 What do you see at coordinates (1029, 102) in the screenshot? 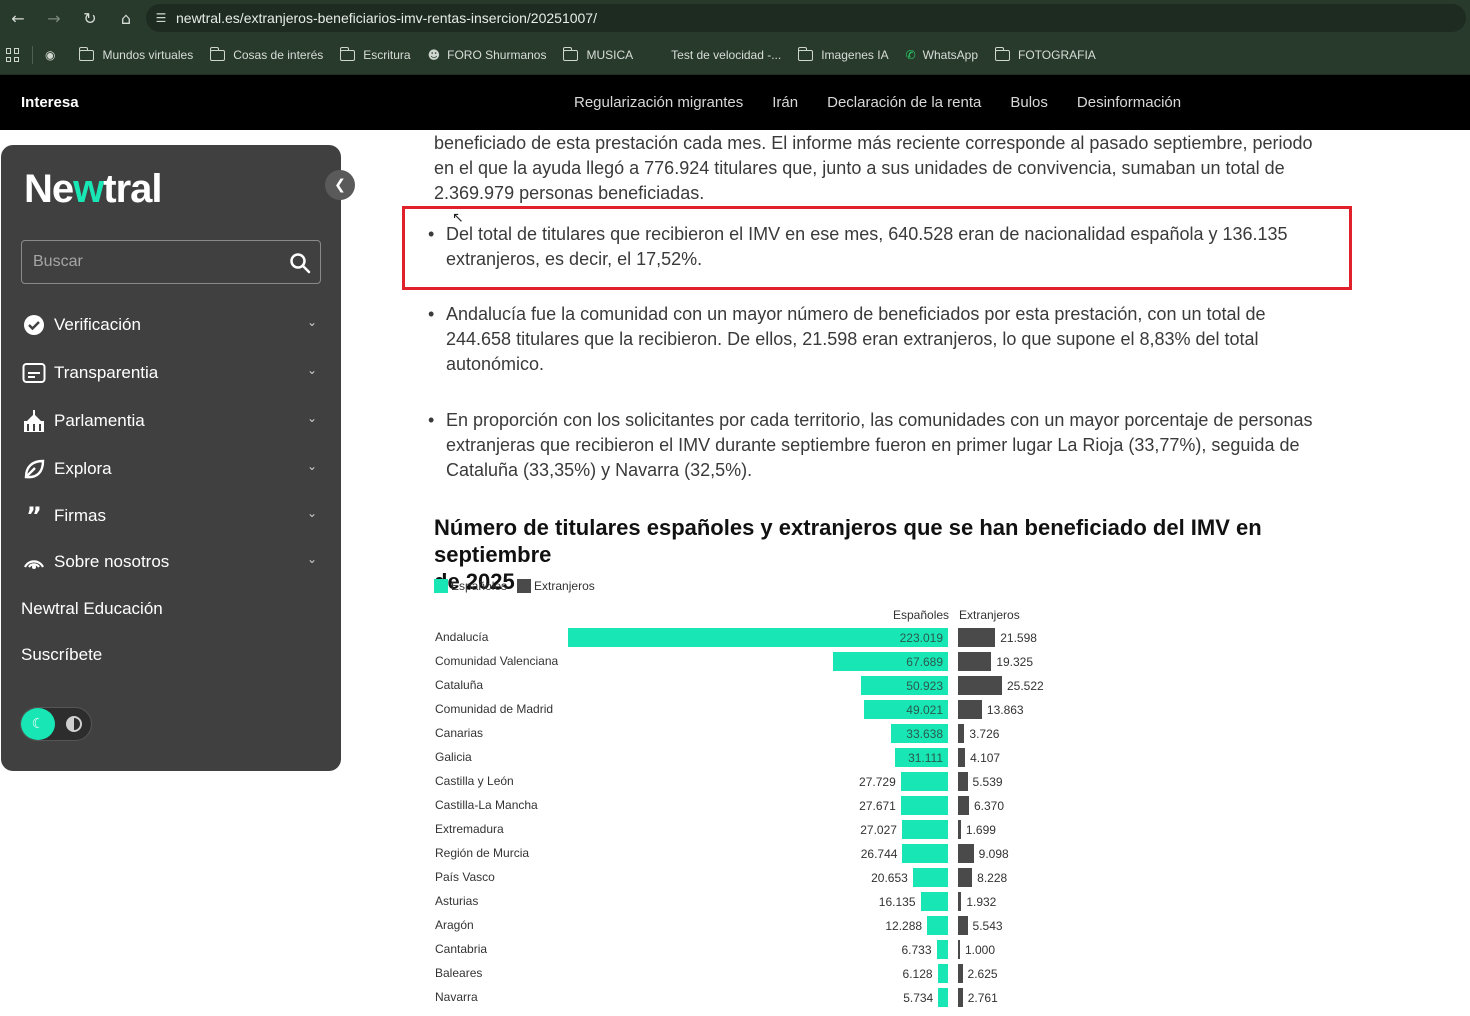
I see `nav-link-bulos: Bulos` at bounding box center [1029, 102].